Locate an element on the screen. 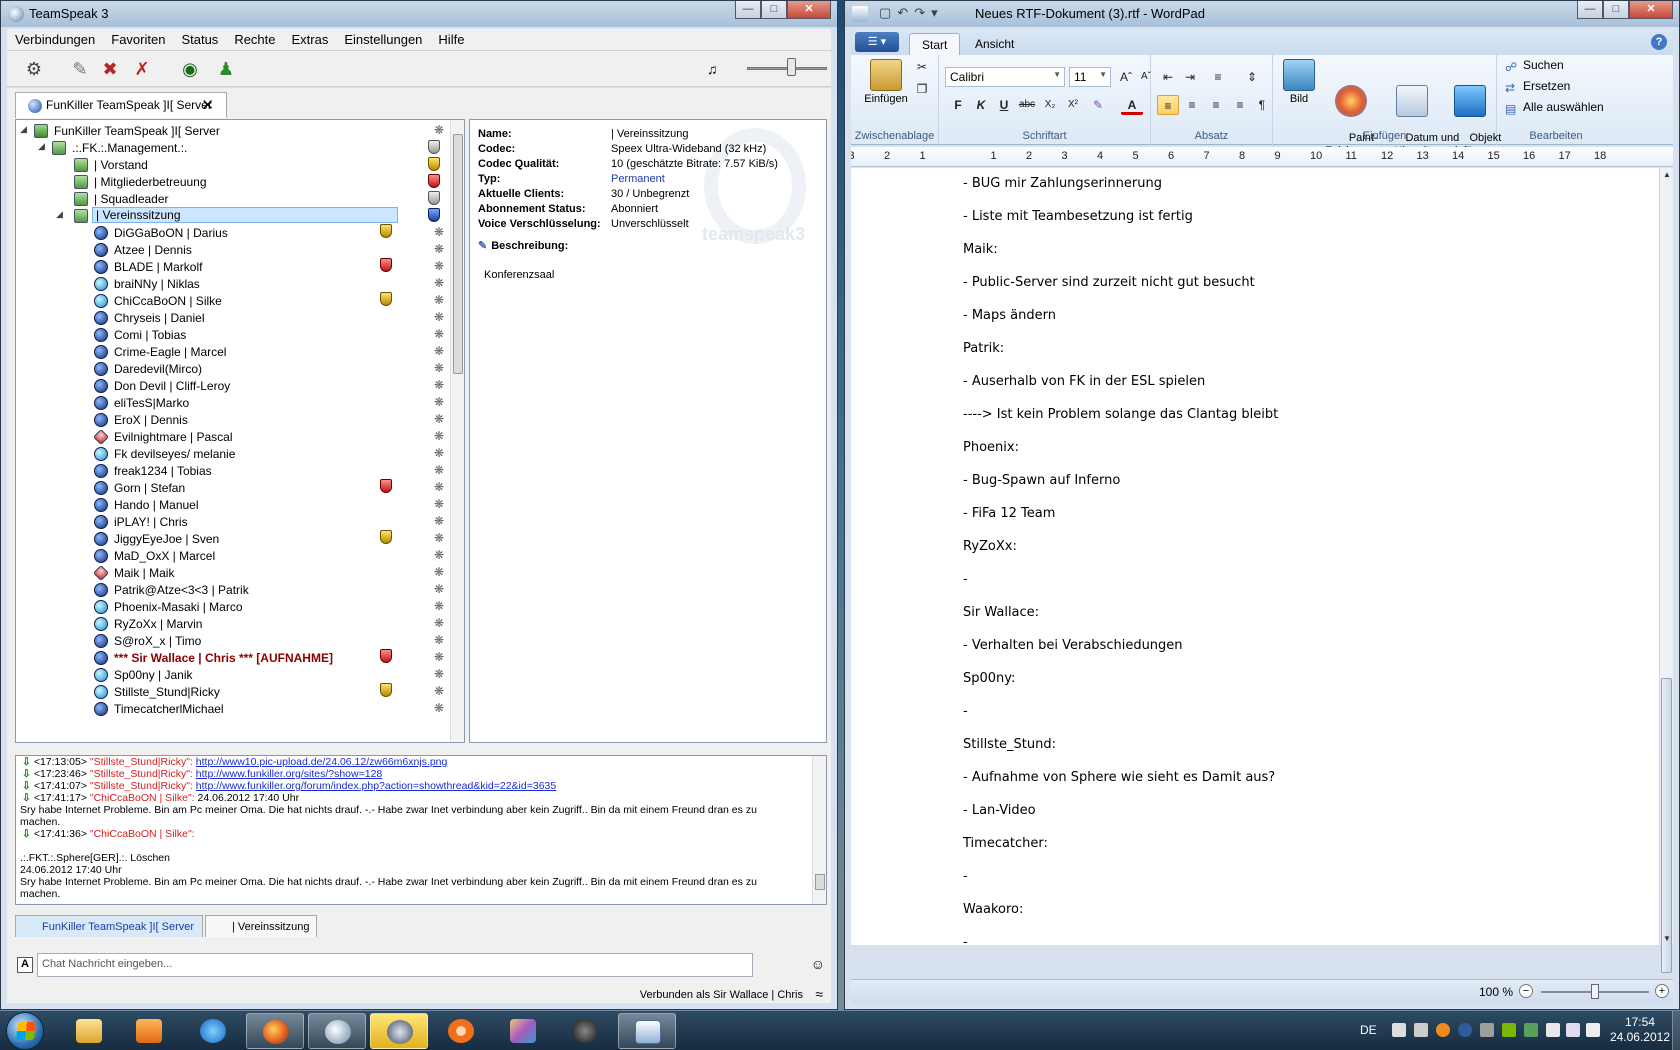 Image resolution: width=1680 pixels, height=1050 pixels. copy-icon: ❐ is located at coordinates (922, 89).